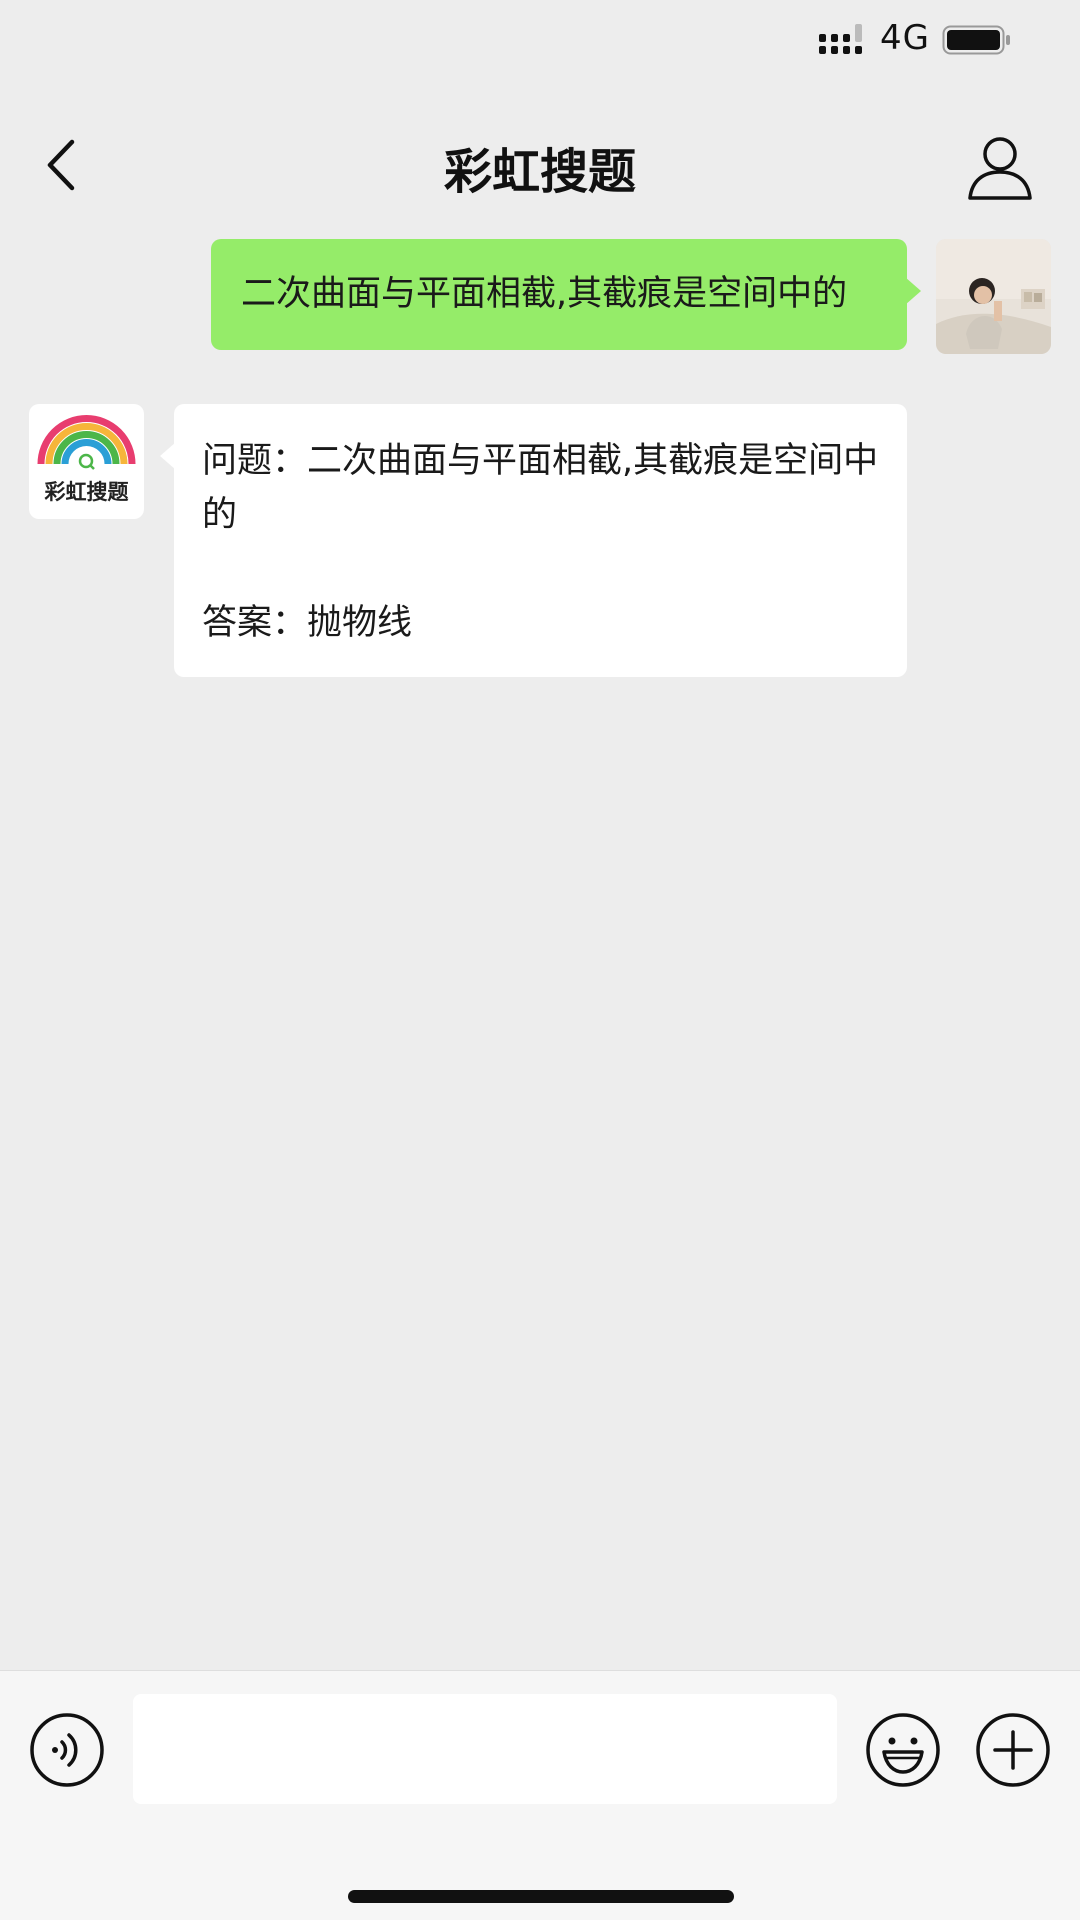  I want to click on bot-answer-text: 答案：抛物线, so click(307, 623).